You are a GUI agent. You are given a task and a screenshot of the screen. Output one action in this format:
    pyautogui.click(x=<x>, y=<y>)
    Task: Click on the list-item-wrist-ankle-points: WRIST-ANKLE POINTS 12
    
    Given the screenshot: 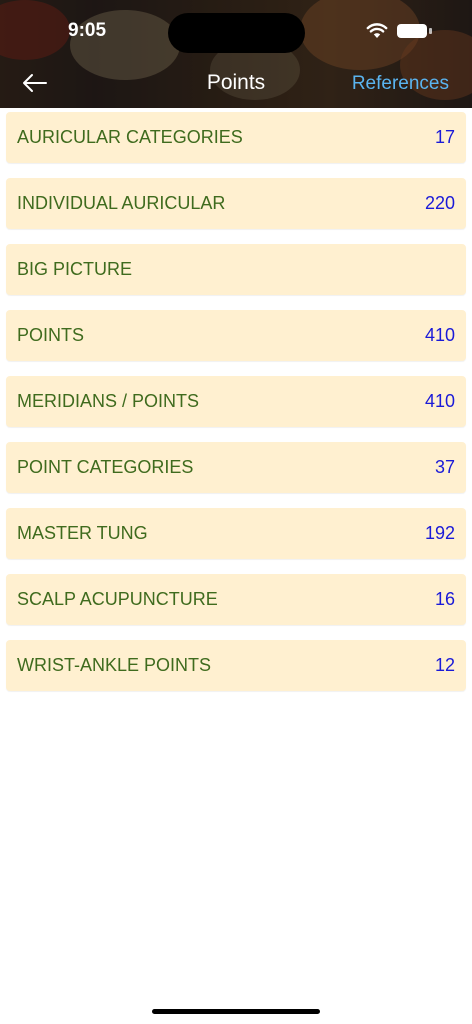 What is the action you would take?
    pyautogui.click(x=236, y=665)
    